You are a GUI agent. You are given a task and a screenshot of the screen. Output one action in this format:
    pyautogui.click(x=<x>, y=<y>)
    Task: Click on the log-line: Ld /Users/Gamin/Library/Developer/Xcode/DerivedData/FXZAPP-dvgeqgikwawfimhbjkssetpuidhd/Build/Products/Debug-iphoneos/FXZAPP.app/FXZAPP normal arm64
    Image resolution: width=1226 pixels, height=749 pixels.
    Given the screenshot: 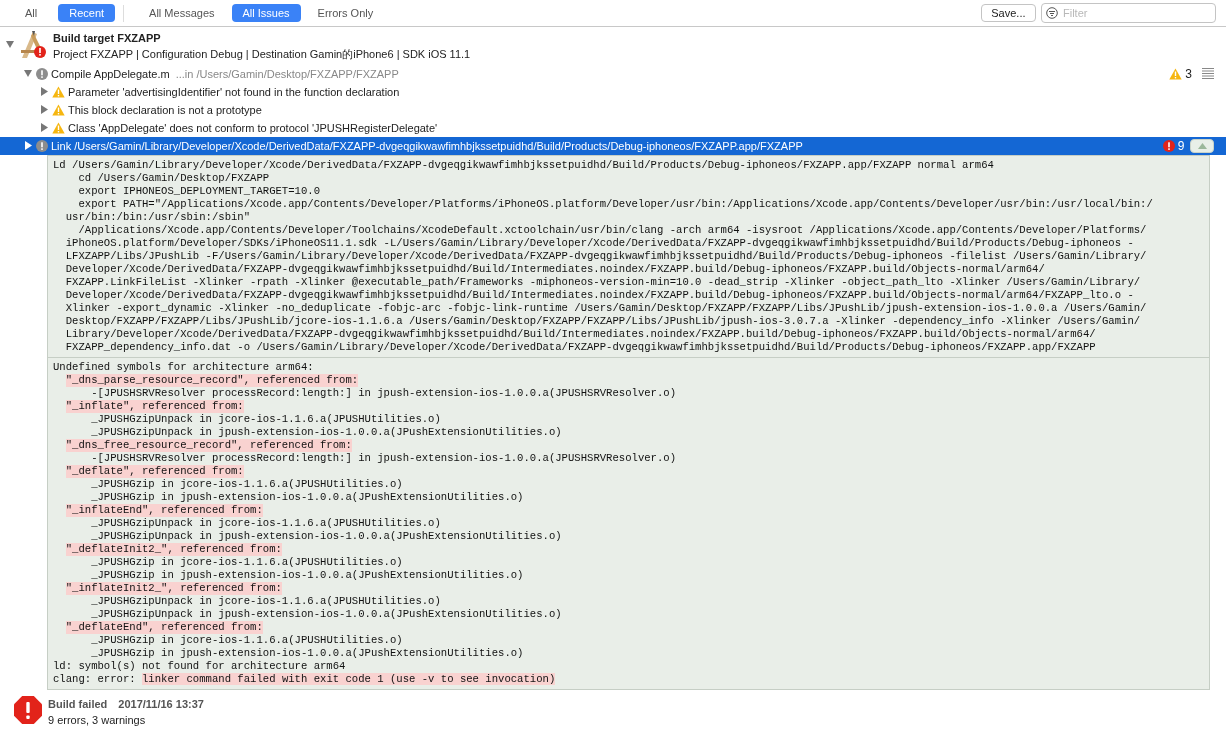 What is the action you would take?
    pyautogui.click(x=523, y=165)
    